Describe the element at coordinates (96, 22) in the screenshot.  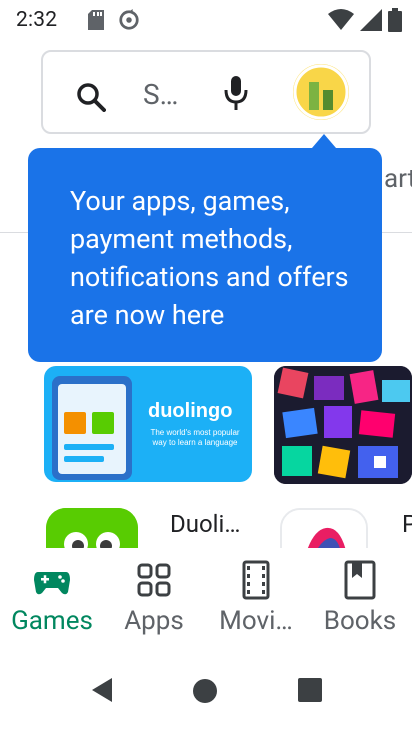
I see `sd-card-icon` at that location.